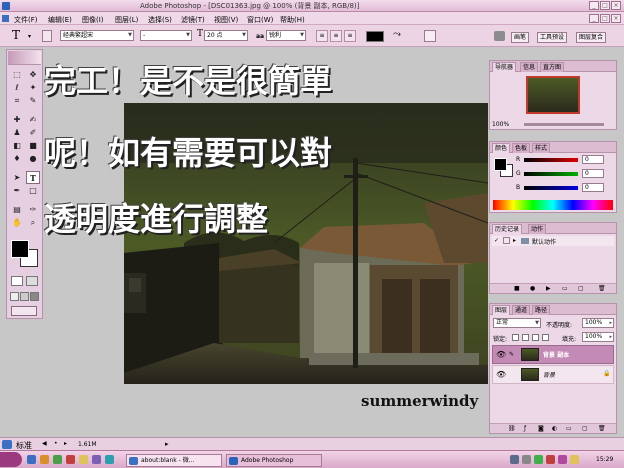 The image size is (624, 468). What do you see at coordinates (57, 459) in the screenshot?
I see `quicklaunch-desktop-icon` at bounding box center [57, 459].